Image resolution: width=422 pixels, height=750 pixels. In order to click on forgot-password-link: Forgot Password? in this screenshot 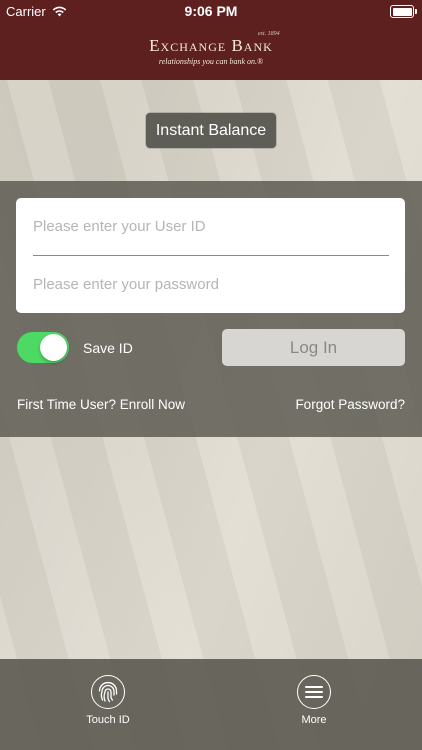, I will do `click(350, 404)`.